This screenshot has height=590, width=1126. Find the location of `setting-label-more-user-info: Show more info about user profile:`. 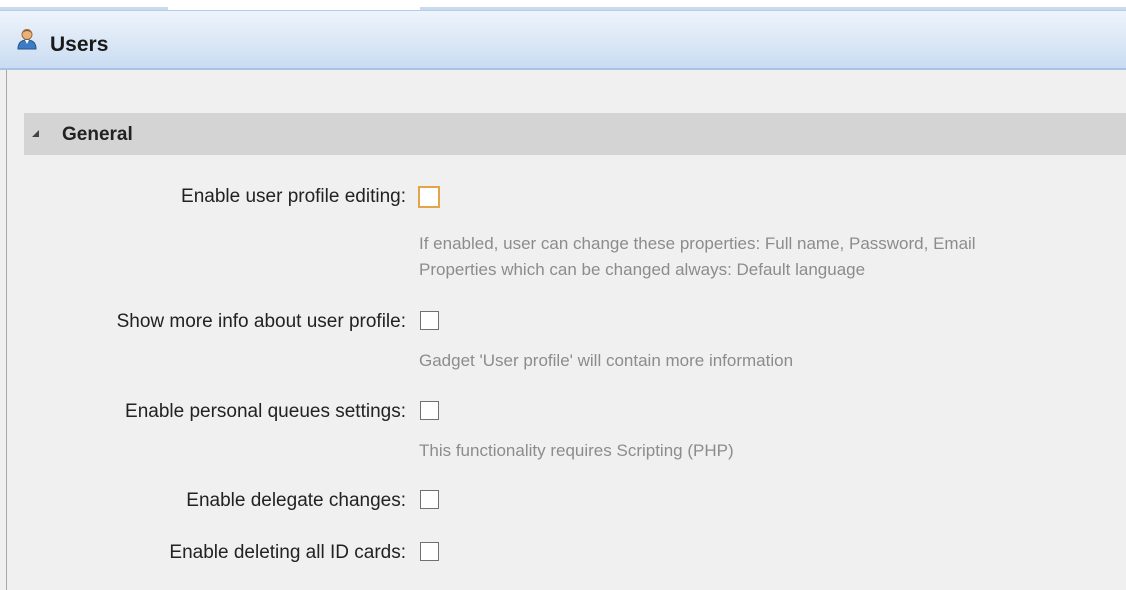

setting-label-more-user-info: Show more info about user profile: is located at coordinates (261, 321).